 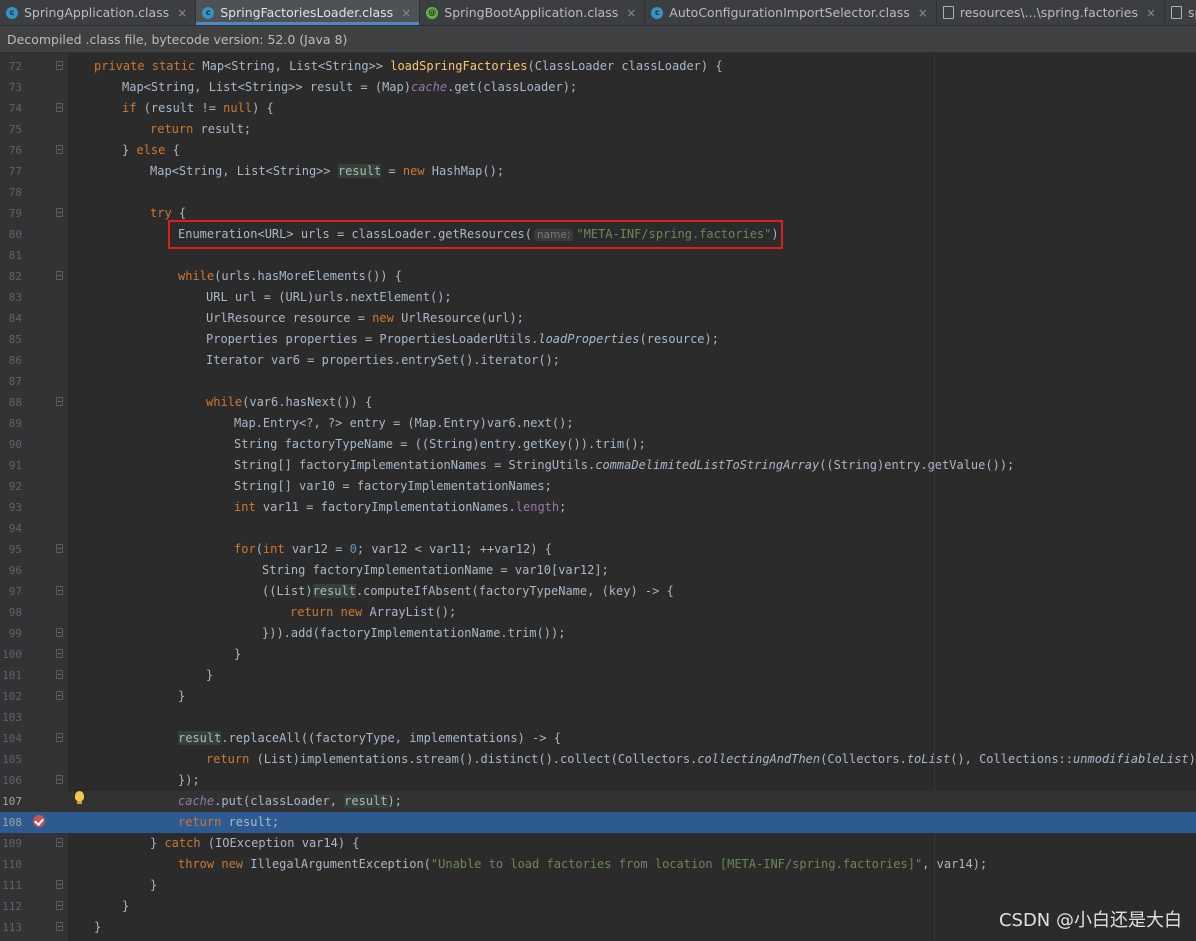 I want to click on breakpoint-icon, so click(x=39, y=821).